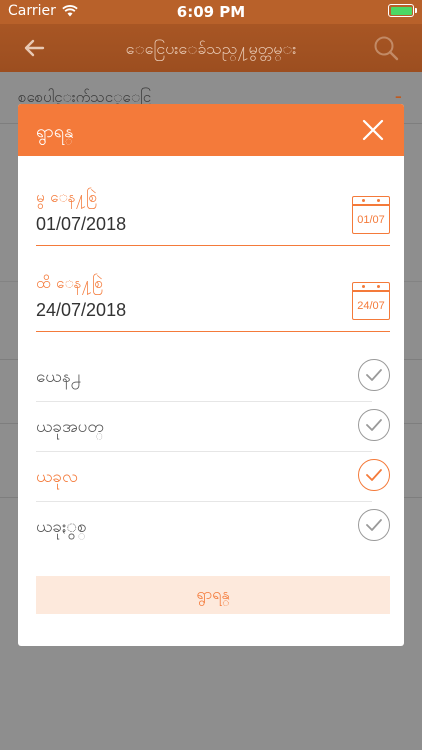 Image resolution: width=422 pixels, height=750 pixels. Describe the element at coordinates (55, 131) in the screenshot. I see `dialog-title: ရွာရန္` at that location.